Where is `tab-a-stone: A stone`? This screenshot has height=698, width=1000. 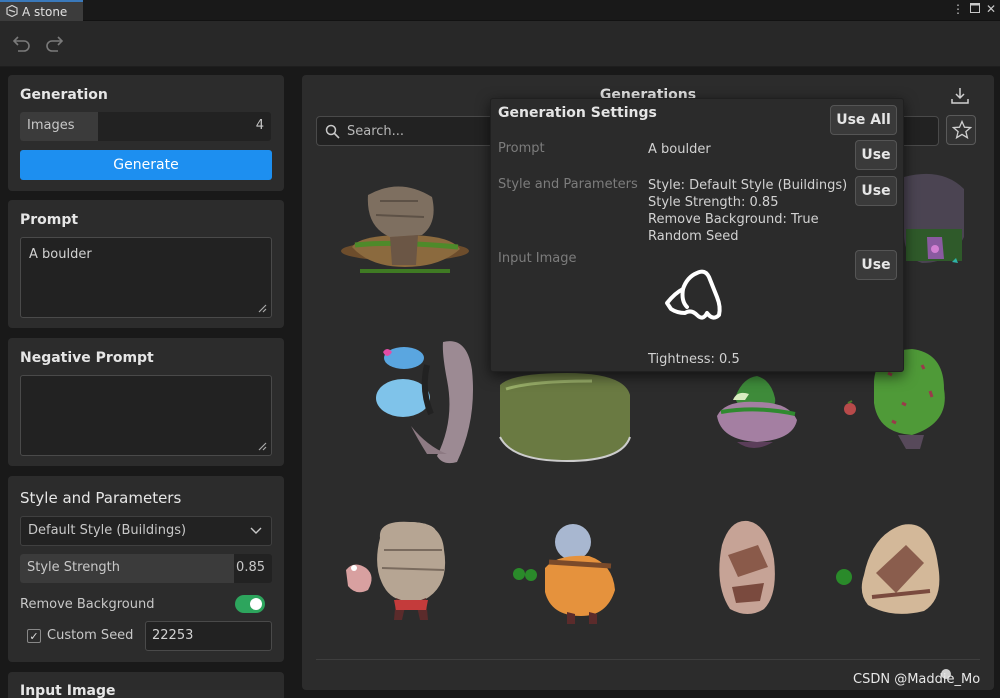 tab-a-stone: A stone is located at coordinates (41, 10).